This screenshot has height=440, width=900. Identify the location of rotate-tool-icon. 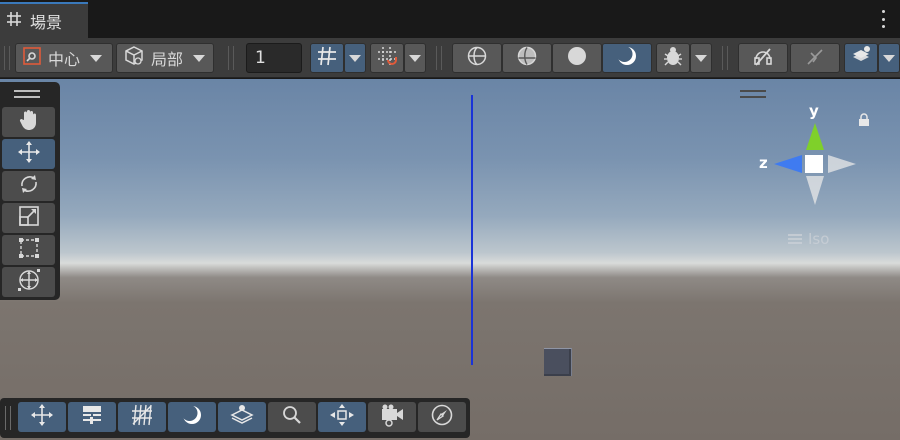
(29, 186).